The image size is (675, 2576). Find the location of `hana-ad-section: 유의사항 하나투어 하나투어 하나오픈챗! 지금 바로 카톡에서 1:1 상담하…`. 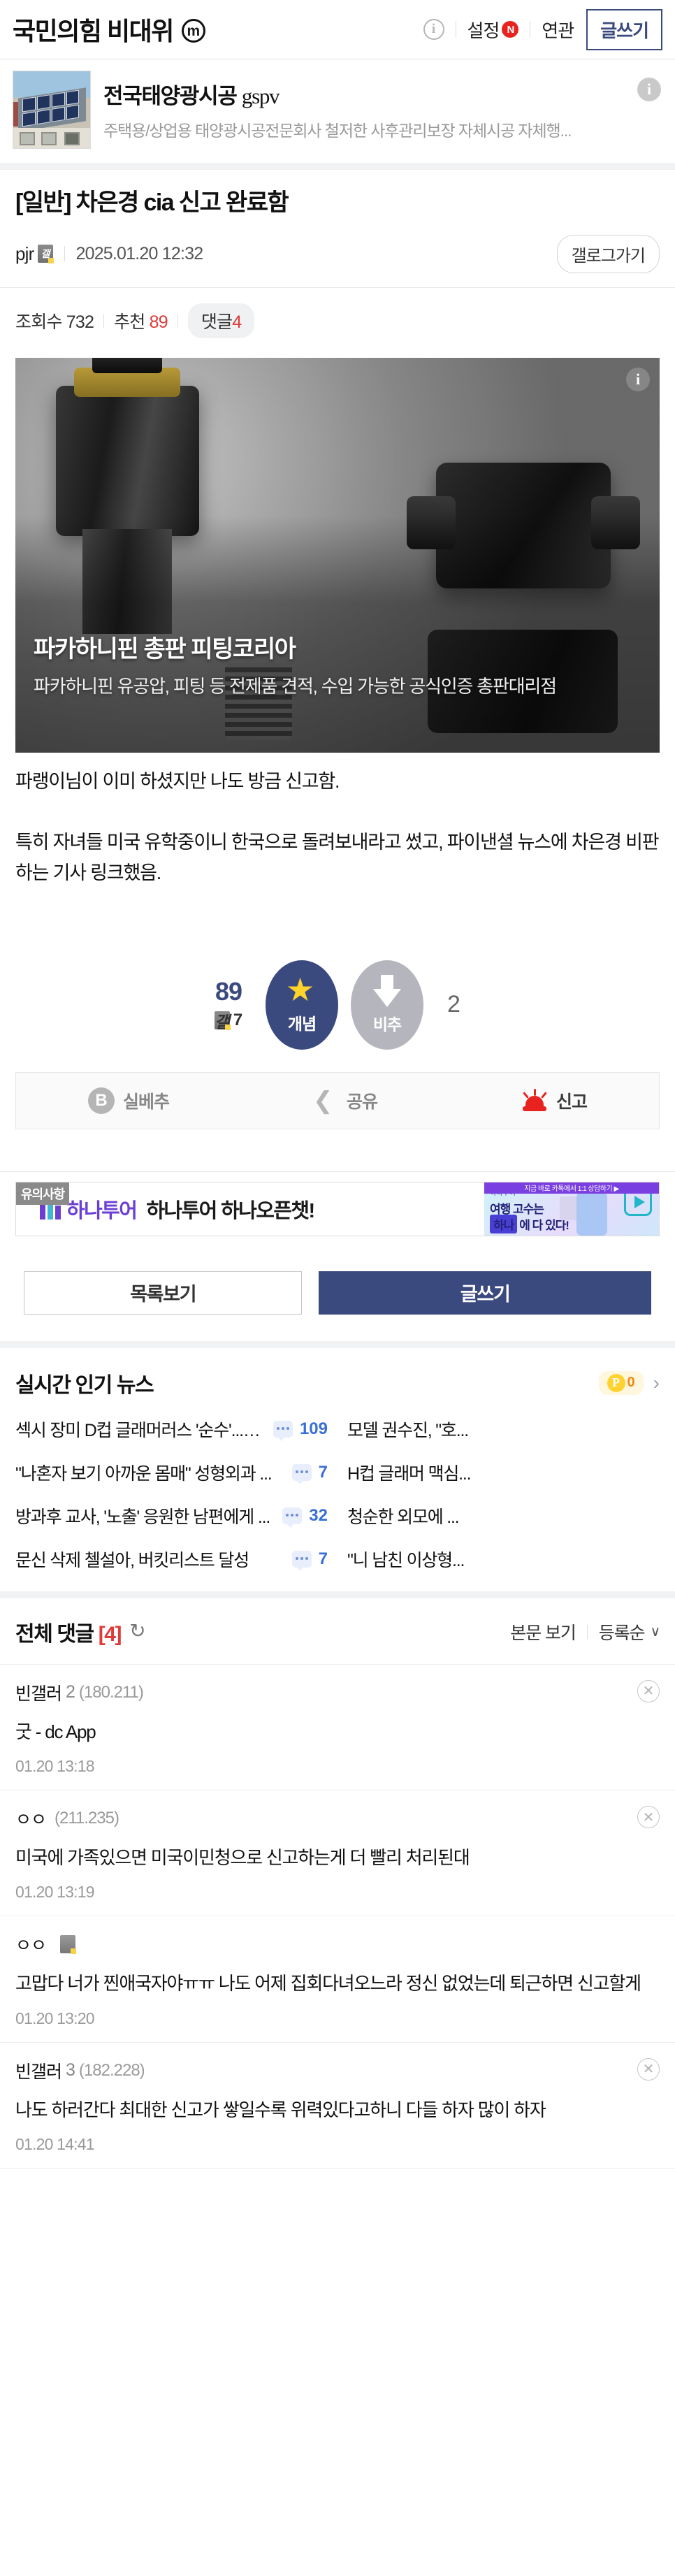

hana-ad-section: 유의사항 하나투어 하나투어 하나오픈챗! 지금 바로 카톡에서 1:1 상담하… is located at coordinates (337, 1209).